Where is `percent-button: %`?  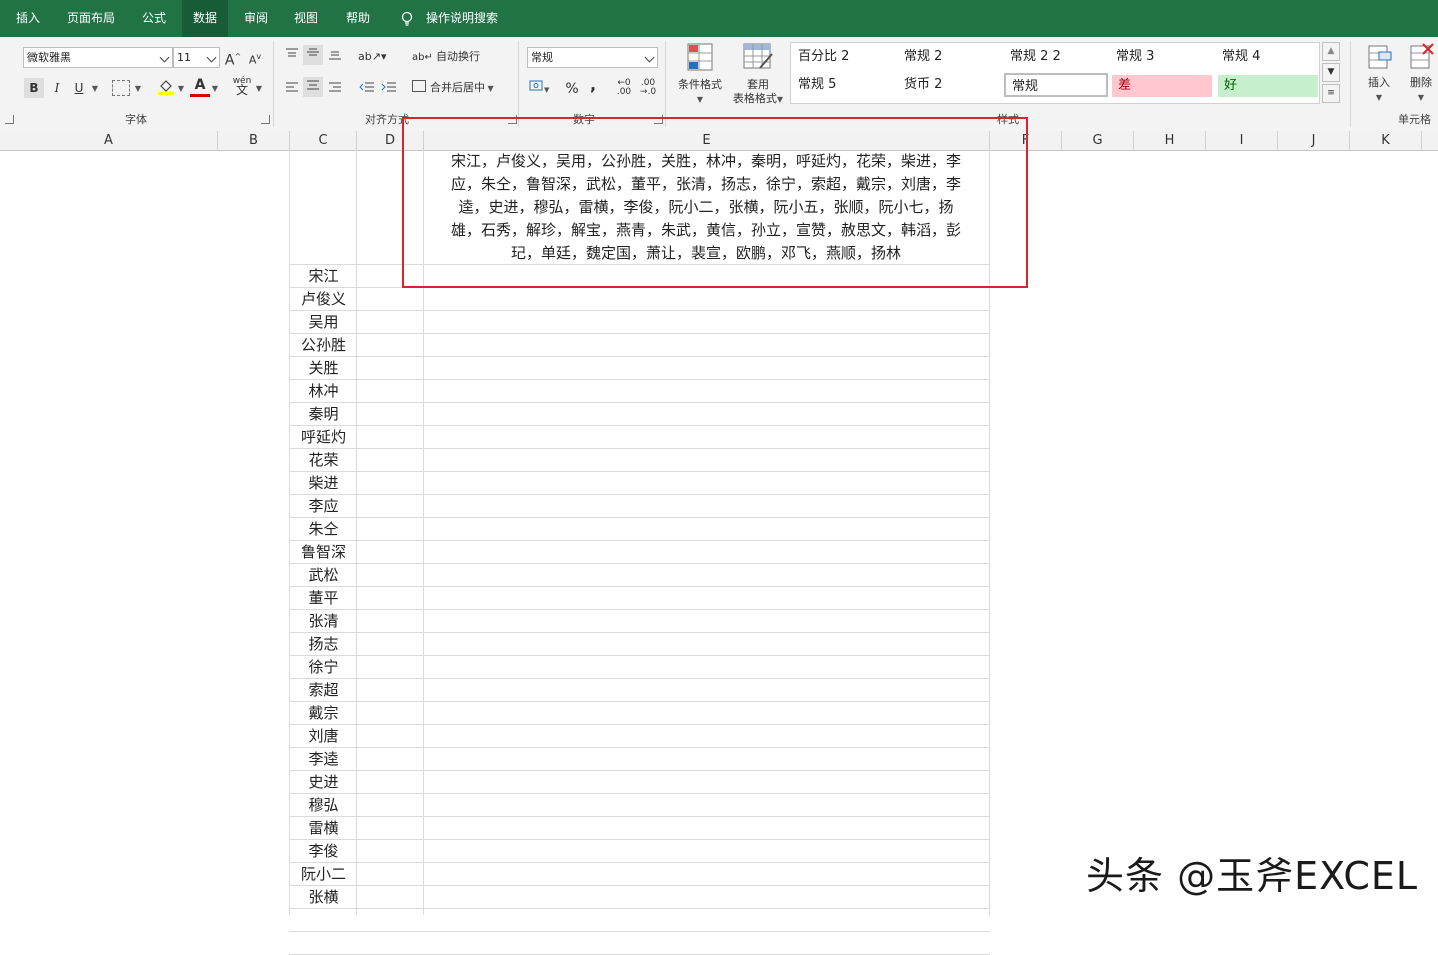
percent-button: % is located at coordinates (572, 89).